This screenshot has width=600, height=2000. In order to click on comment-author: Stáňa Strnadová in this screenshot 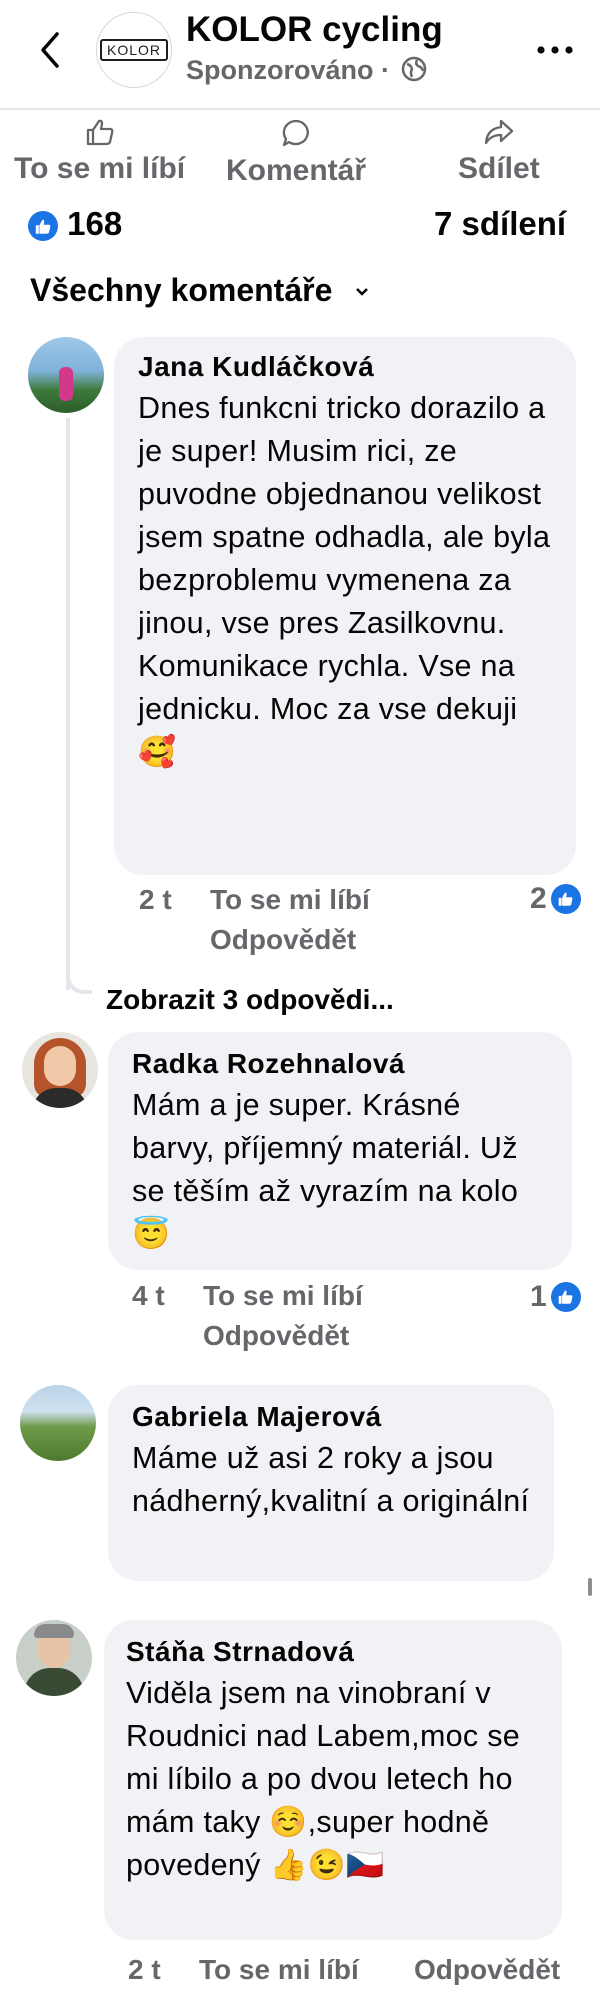, I will do `click(333, 1652)`.